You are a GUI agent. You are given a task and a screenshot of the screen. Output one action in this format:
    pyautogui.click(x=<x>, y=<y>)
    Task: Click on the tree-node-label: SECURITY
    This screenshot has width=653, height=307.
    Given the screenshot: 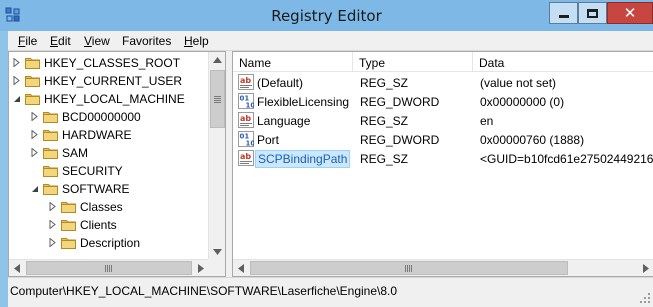 What is the action you would take?
    pyautogui.click(x=92, y=171)
    